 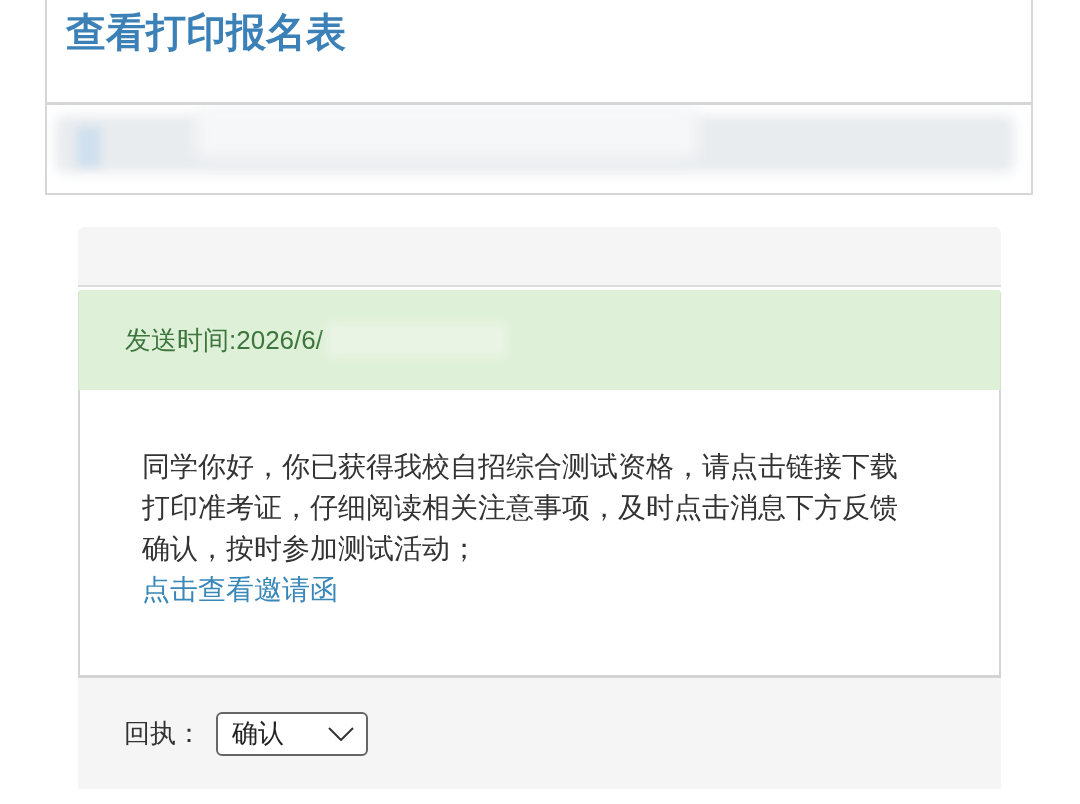 I want to click on chevron-down-icon, so click(x=341, y=733).